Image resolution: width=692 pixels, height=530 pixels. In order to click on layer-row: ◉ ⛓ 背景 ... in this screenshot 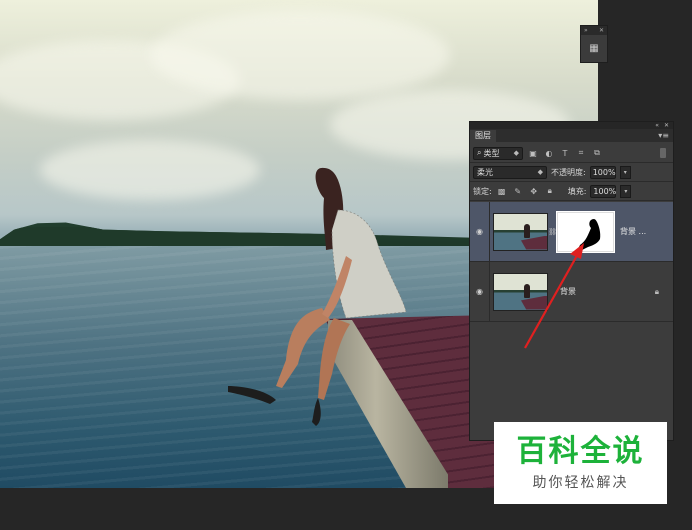, I will do `click(571, 232)`.